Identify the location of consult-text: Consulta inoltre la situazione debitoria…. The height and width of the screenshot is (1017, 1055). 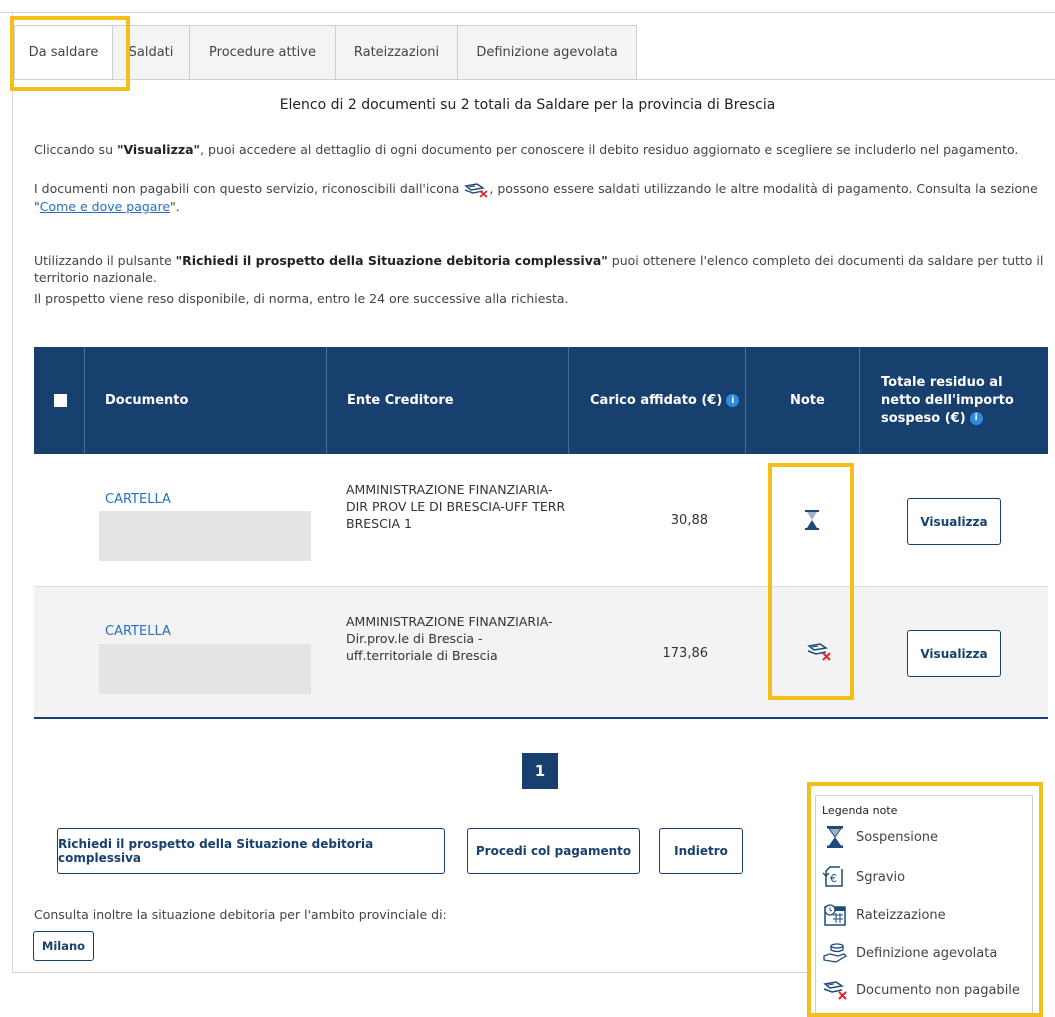
(240, 914).